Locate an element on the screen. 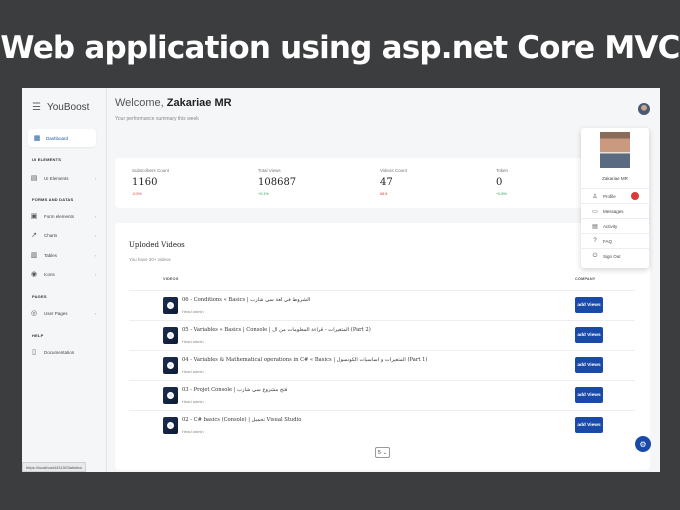 This screenshot has height=510, width=680. section-help: HELP is located at coordinates (38, 335).